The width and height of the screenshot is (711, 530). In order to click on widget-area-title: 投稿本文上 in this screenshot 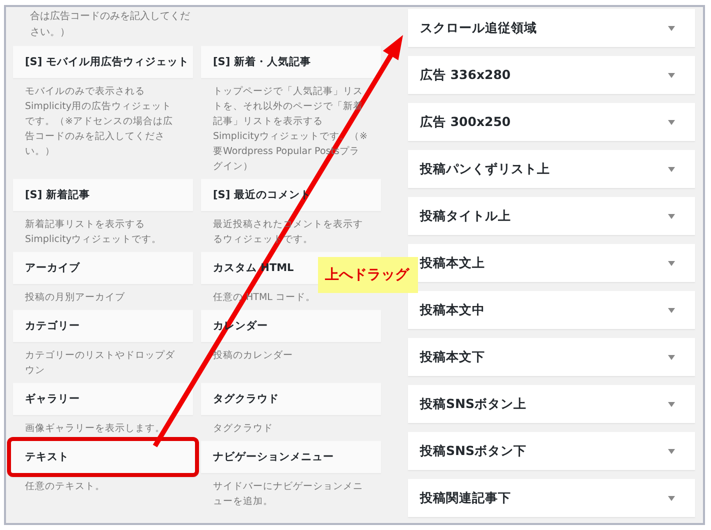, I will do `click(452, 263)`.